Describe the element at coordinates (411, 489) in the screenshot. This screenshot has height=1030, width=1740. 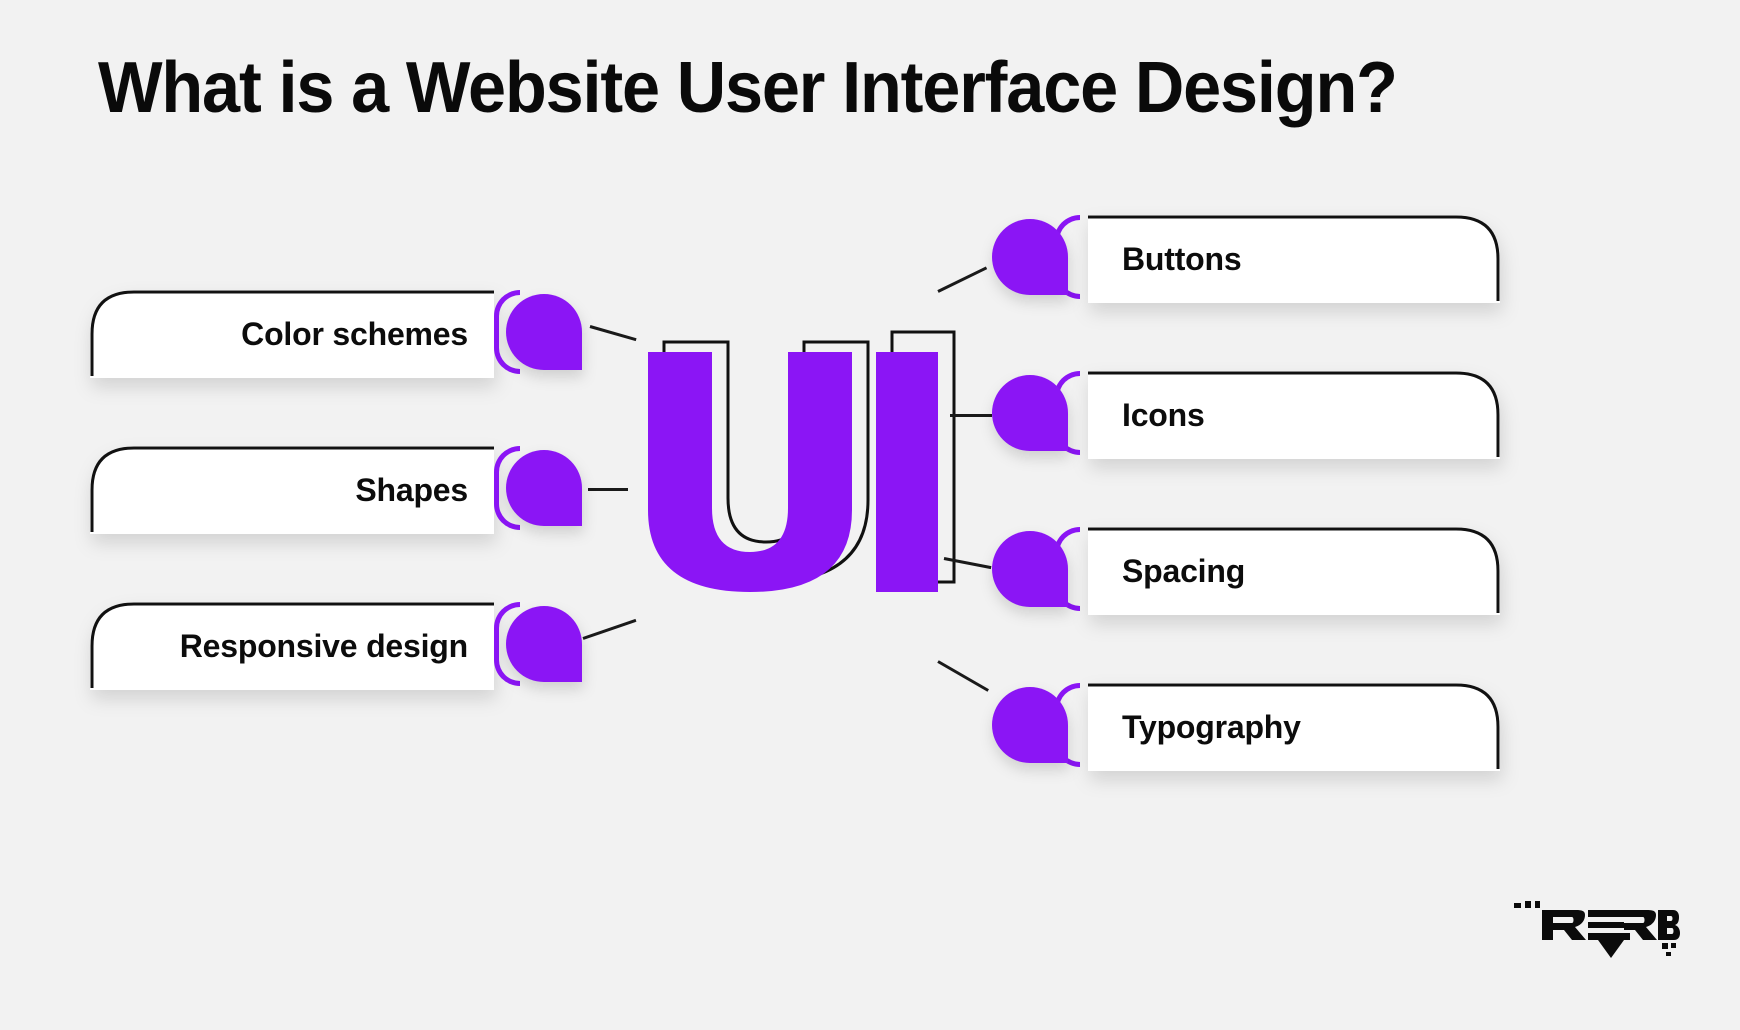
I see `card-label: Shapes` at that location.